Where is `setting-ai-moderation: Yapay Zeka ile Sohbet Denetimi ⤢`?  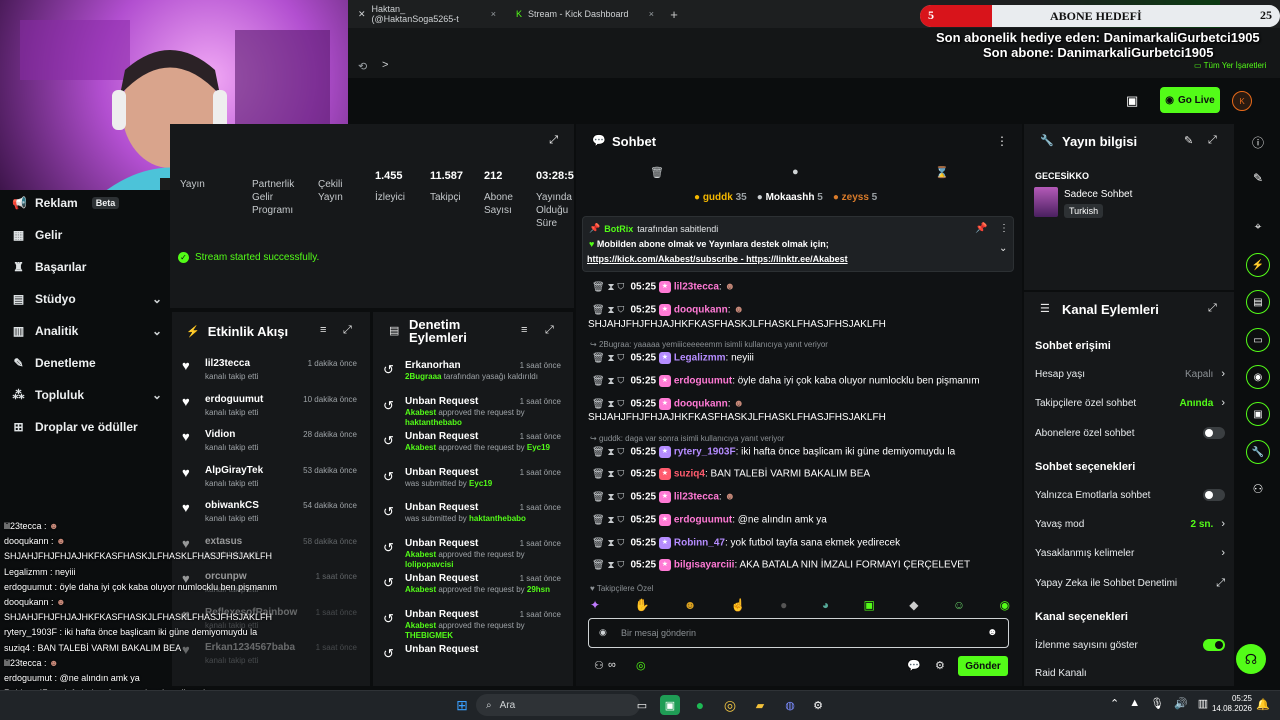
setting-ai-moderation: Yapay Zeka ile Sohbet Denetimi ⤢ is located at coordinates (1130, 583).